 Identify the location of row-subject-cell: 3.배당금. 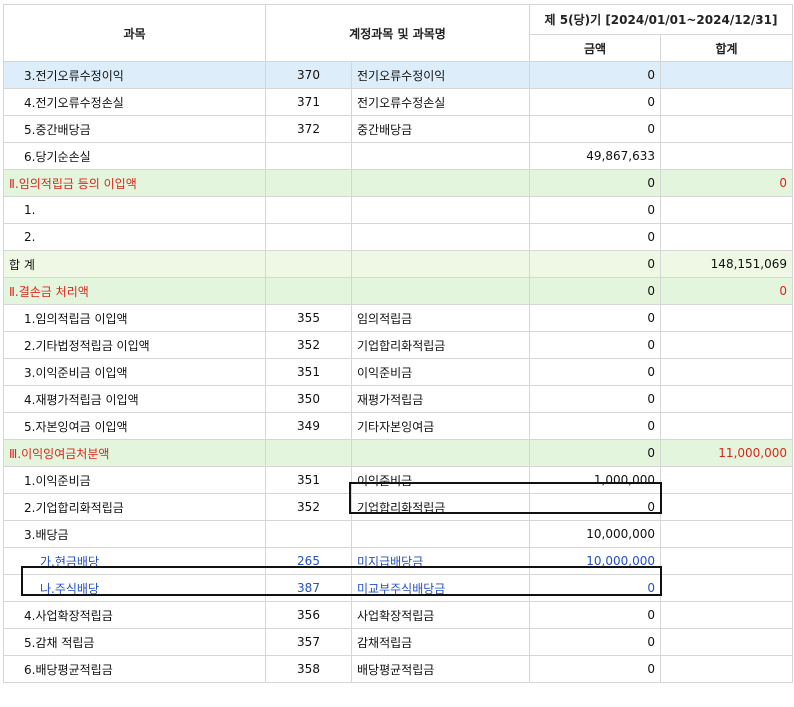
(134, 534).